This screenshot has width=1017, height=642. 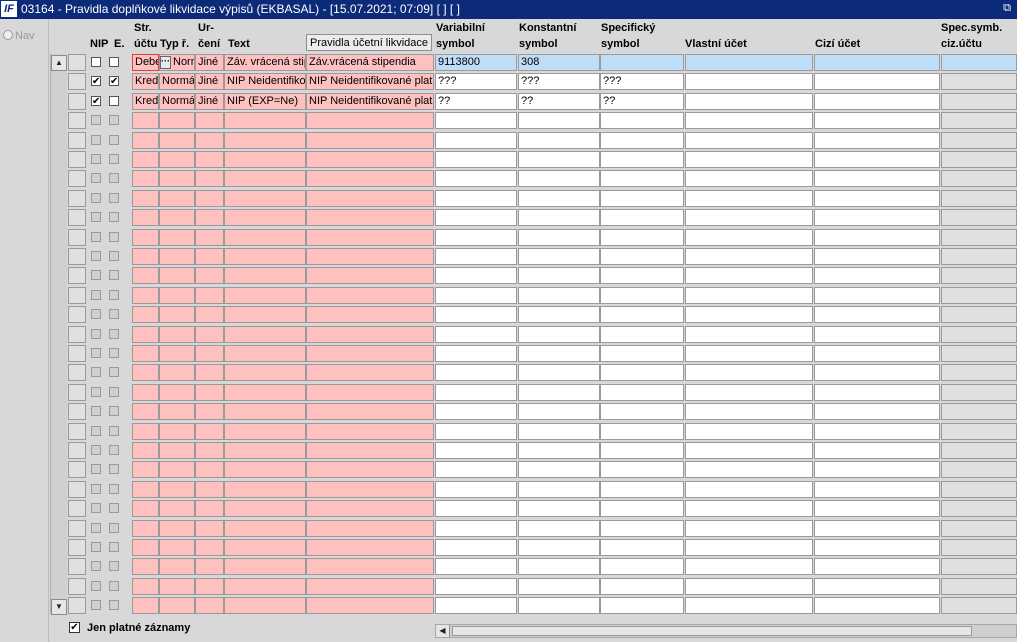 I want to click on cell-specificky: ???, so click(x=642, y=82).